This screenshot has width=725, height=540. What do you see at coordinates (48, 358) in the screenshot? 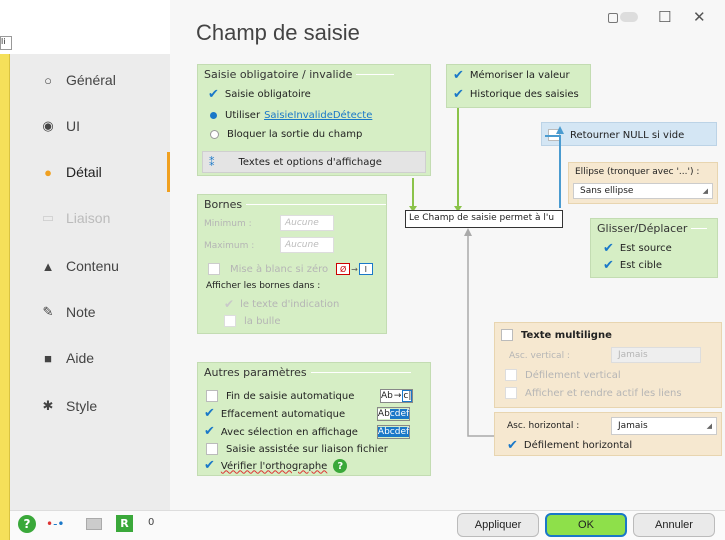
I see `help-book-icon: ■` at bounding box center [48, 358].